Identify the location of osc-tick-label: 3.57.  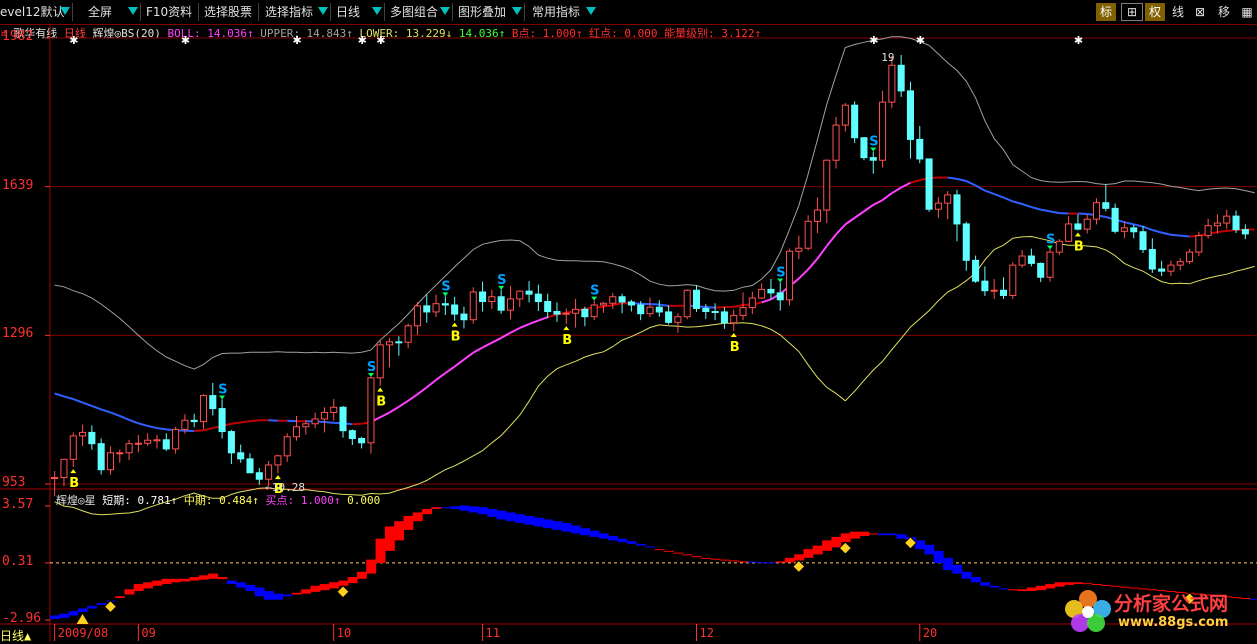
(17, 504).